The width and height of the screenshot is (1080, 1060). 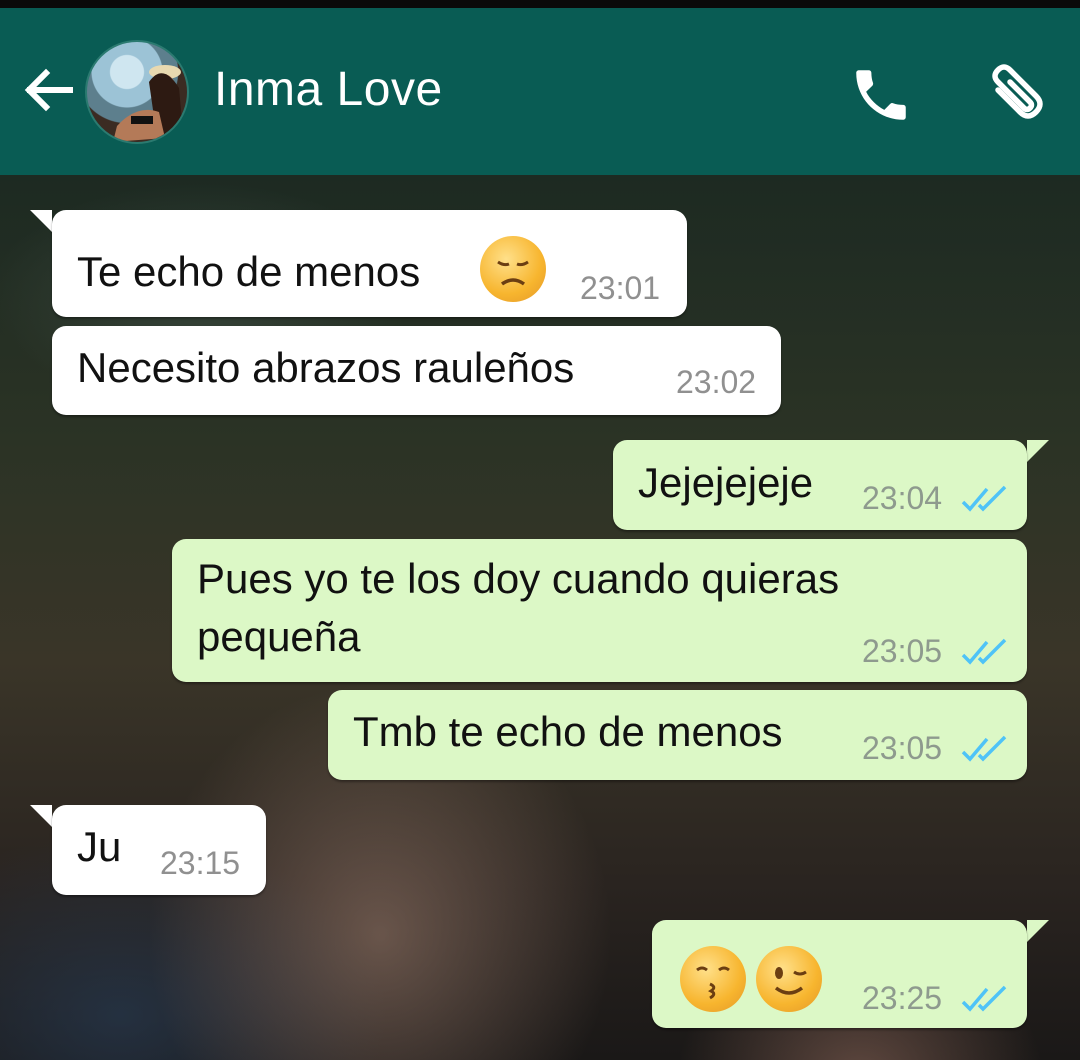 What do you see at coordinates (820, 485) in the screenshot?
I see `message-bubble-outgoing: Jejejejeje 23:04` at bounding box center [820, 485].